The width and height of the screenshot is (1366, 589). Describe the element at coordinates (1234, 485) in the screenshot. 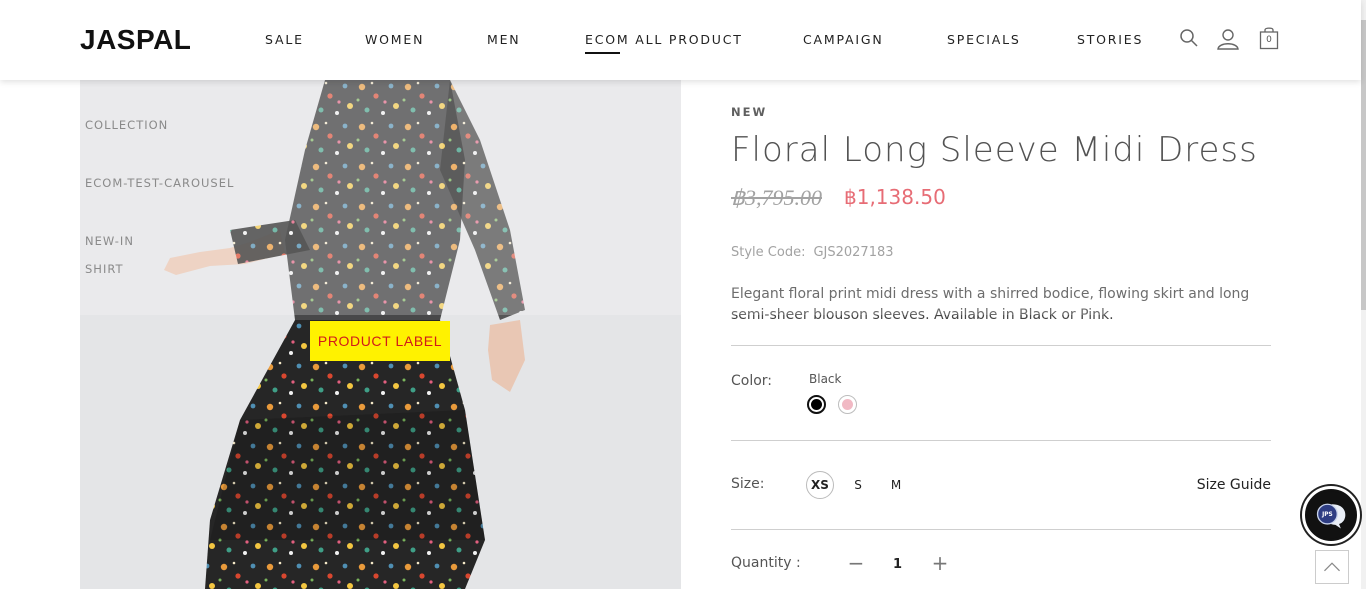

I see `size-guide-link: Size Guide` at that location.